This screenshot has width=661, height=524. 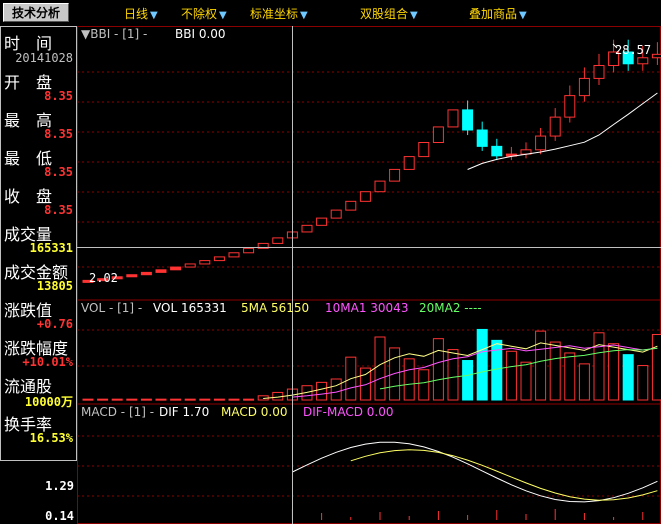 I want to click on turnover-value: 16.53%, so click(x=51, y=438).